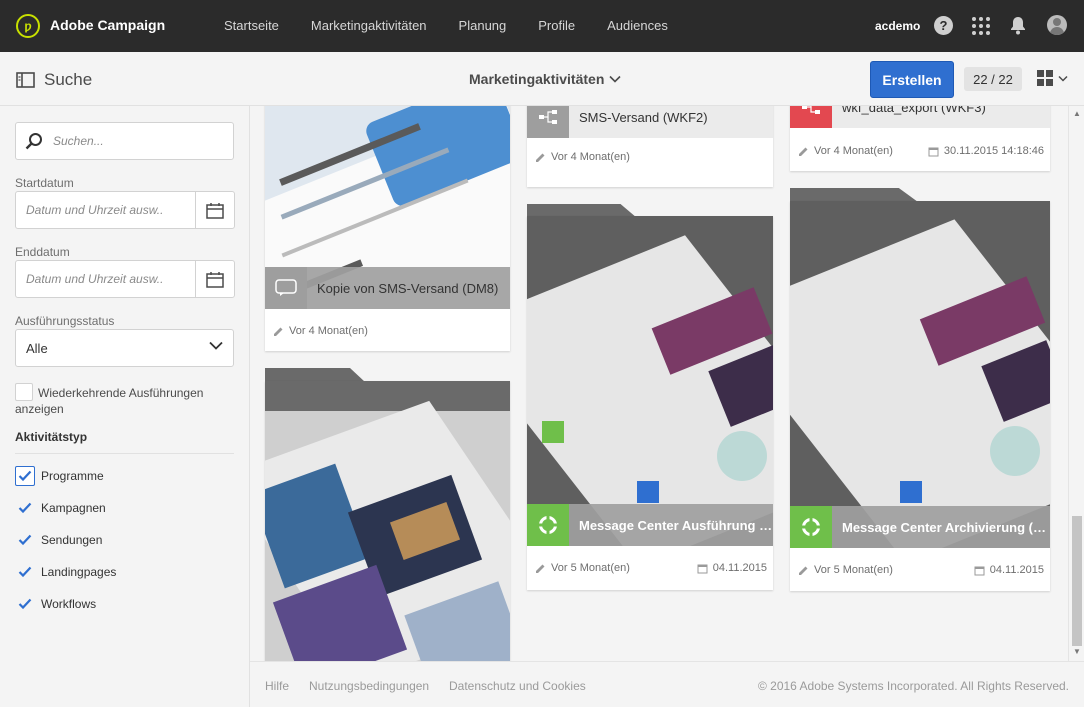 Image resolution: width=1084 pixels, height=707 pixels. What do you see at coordinates (1057, 25) in the screenshot?
I see `user-avatar` at bounding box center [1057, 25].